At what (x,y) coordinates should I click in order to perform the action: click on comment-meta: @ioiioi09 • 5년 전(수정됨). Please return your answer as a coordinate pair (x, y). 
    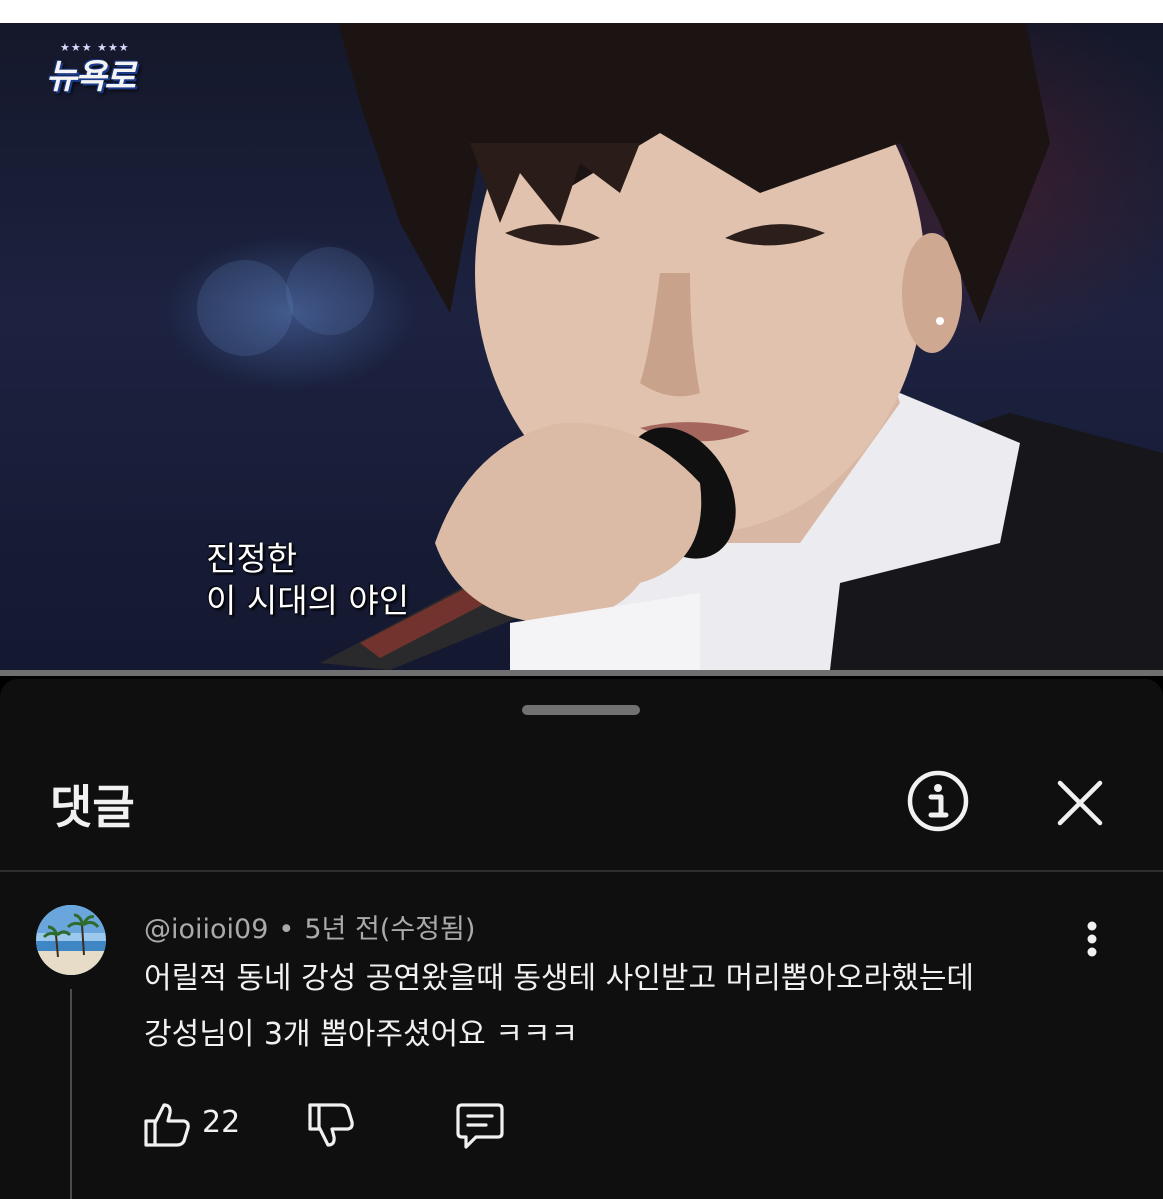
    Looking at the image, I should click on (309, 926).